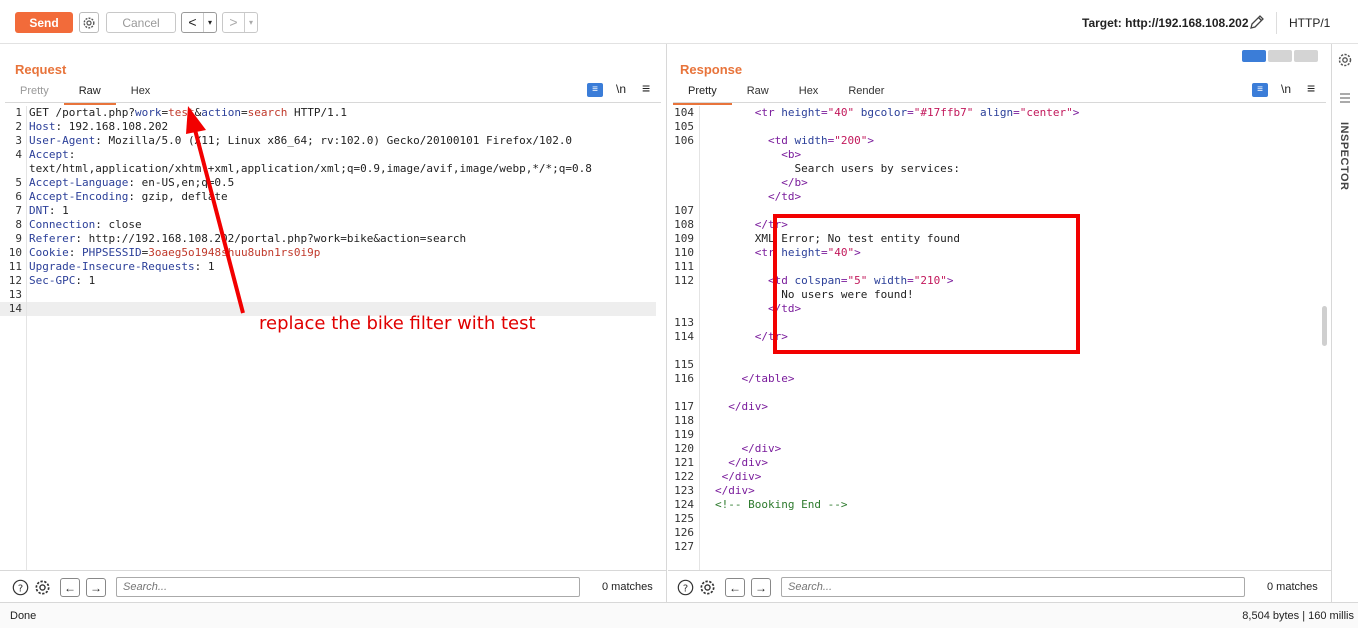 Image resolution: width=1358 pixels, height=628 pixels. I want to click on line-text: Host: 192.168.108.202, so click(99, 126).